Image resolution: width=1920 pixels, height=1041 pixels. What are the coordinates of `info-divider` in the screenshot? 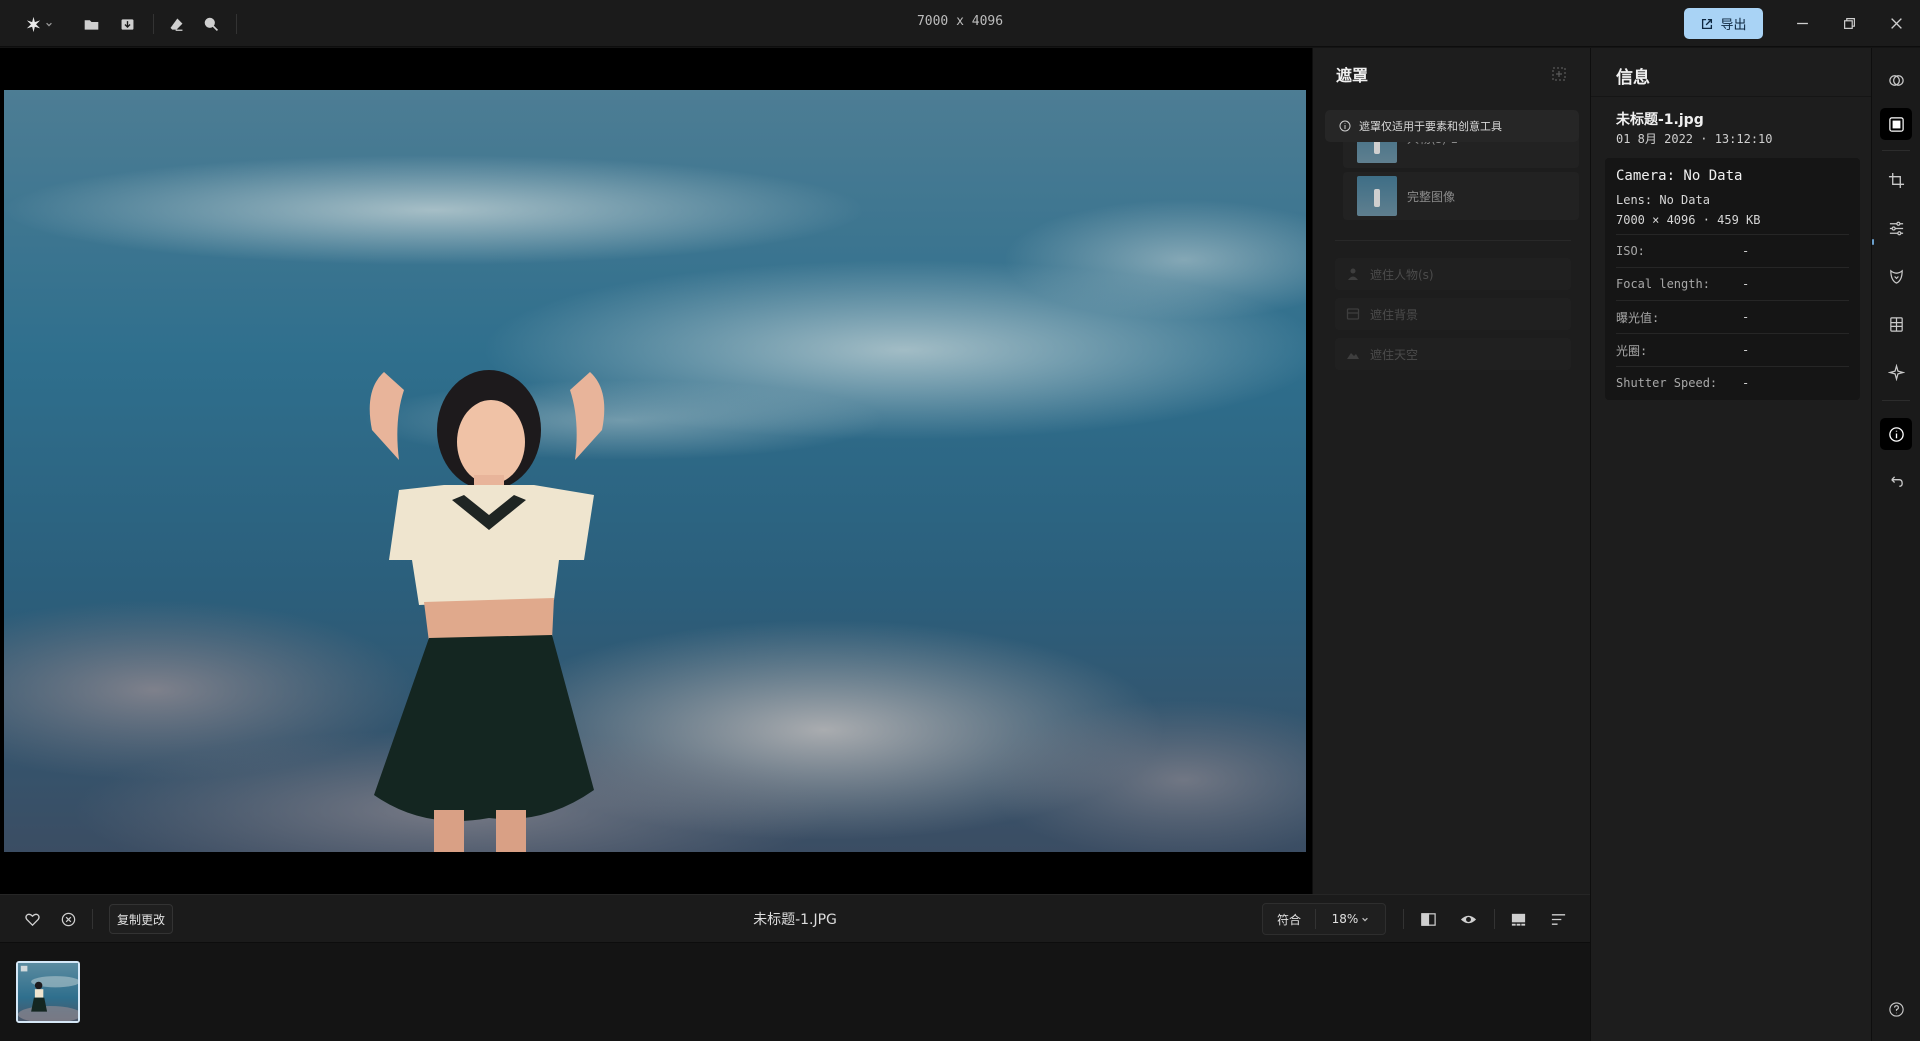 It's located at (1731, 96).